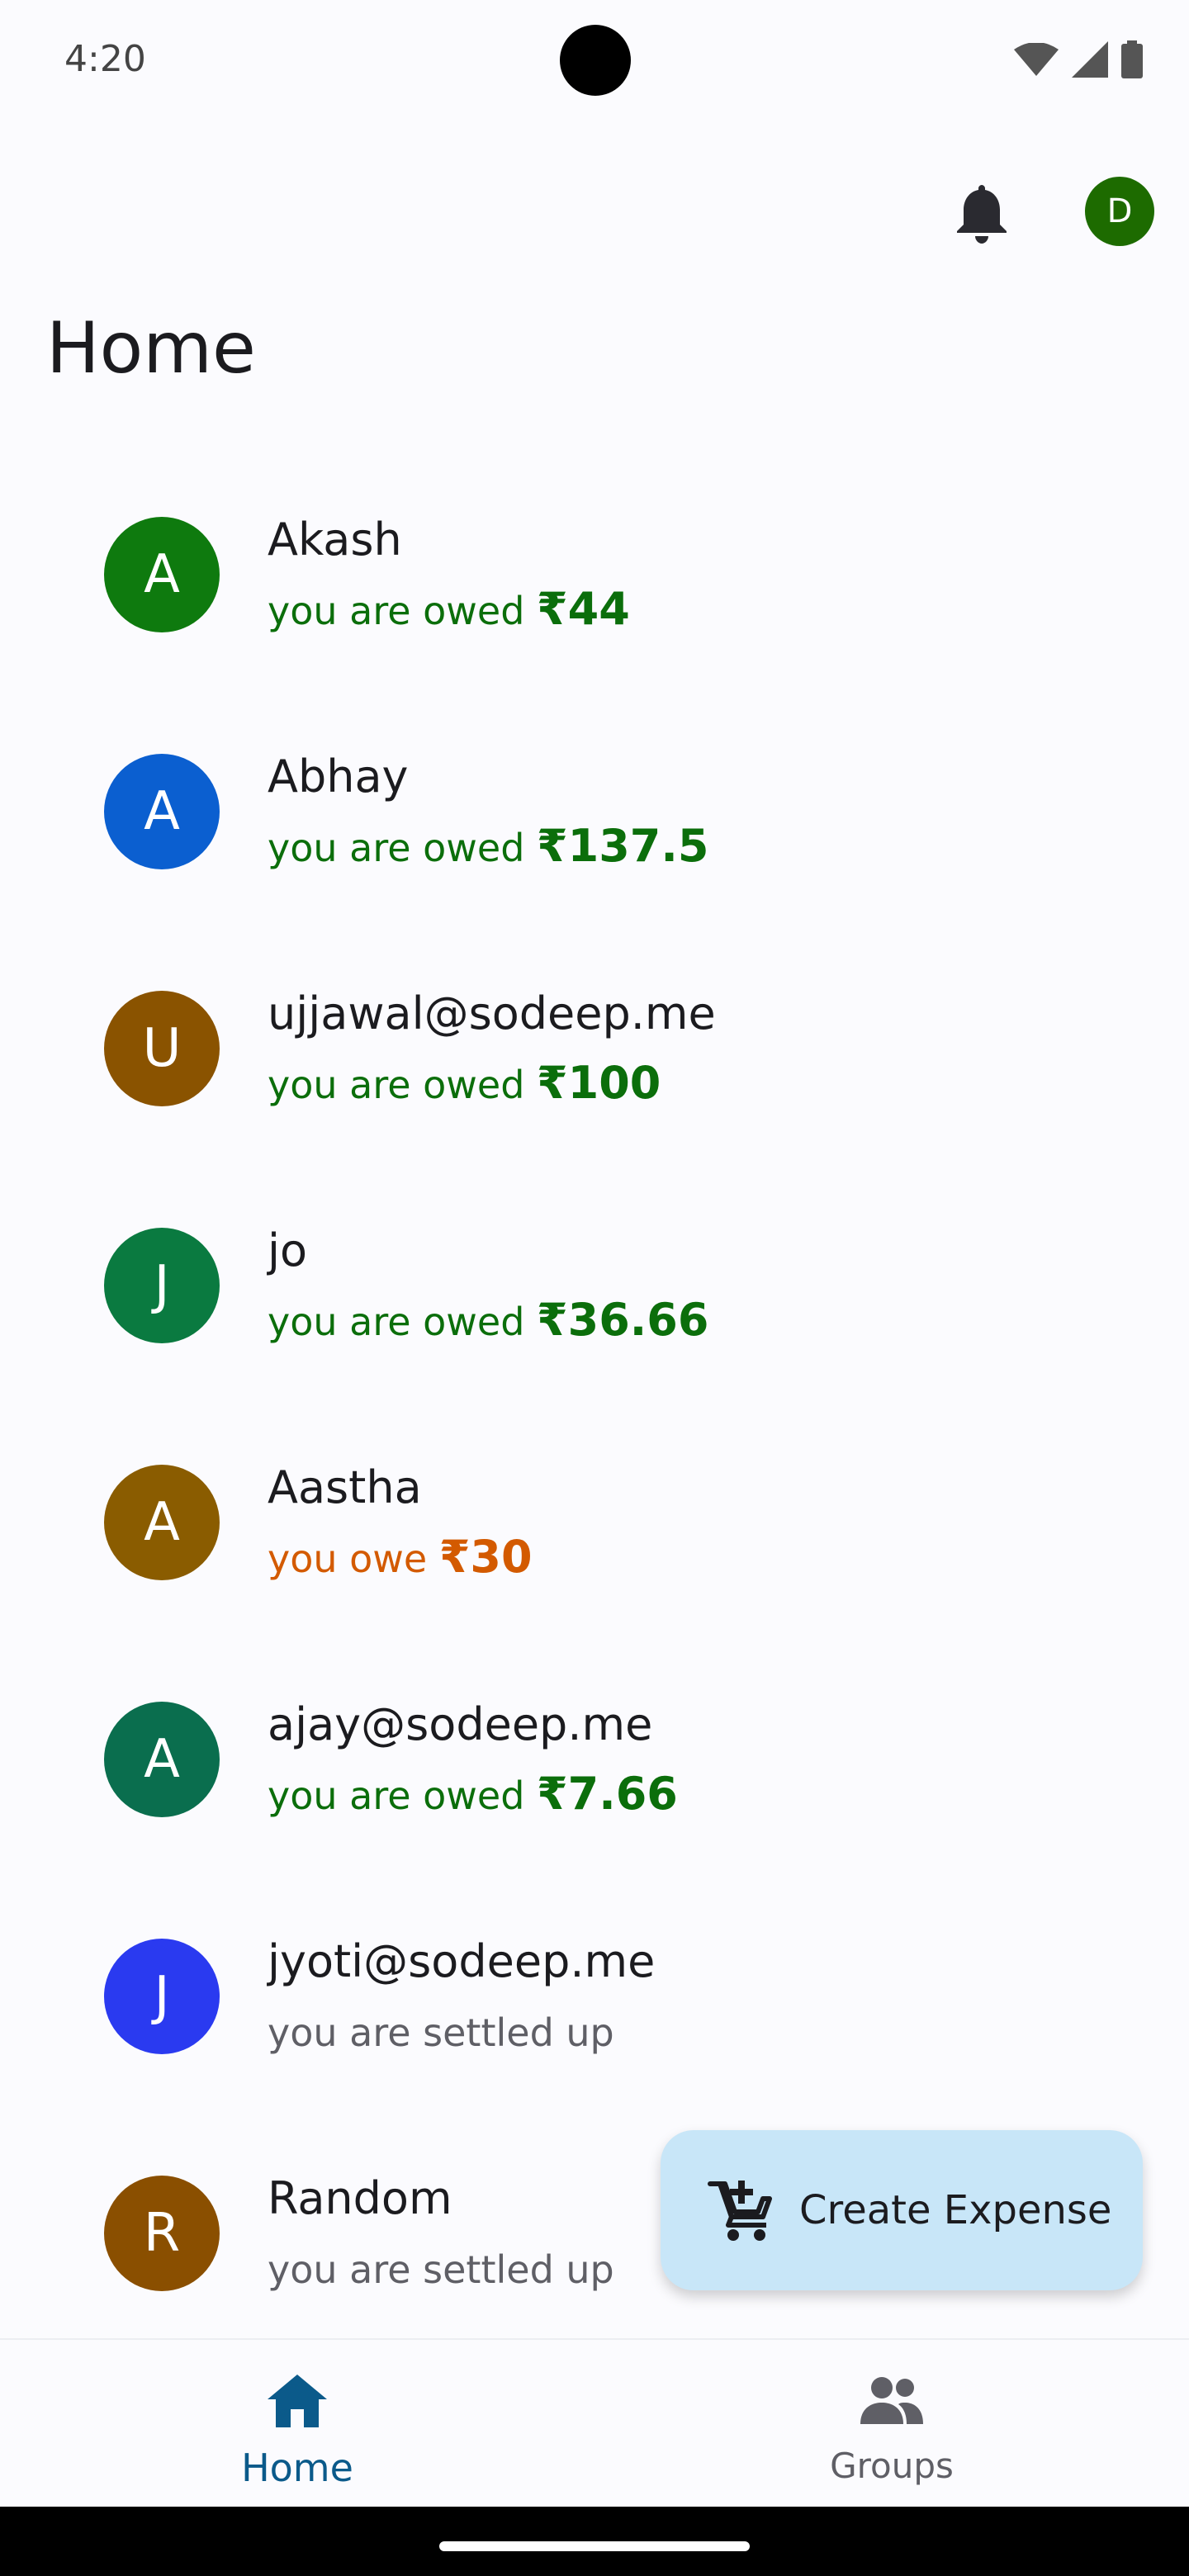 The image size is (1189, 2576). I want to click on balance-status: you owe ₹30, so click(400, 1557).